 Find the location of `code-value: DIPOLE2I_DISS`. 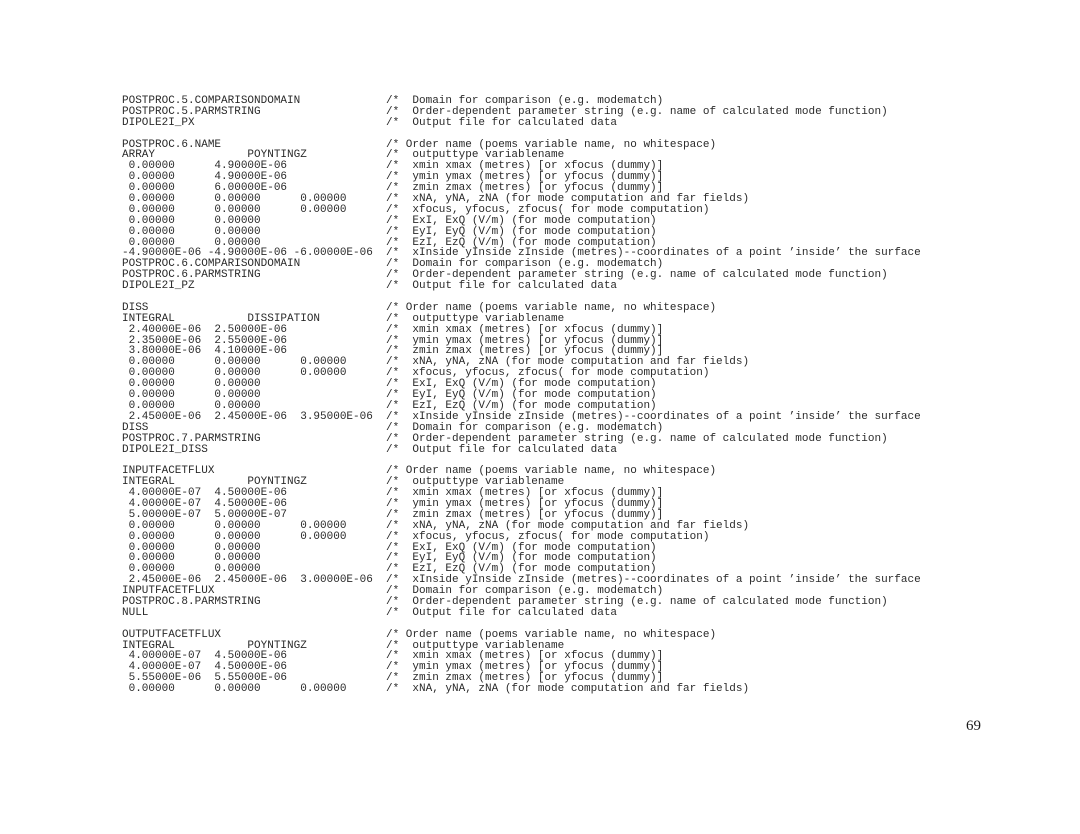

code-value: DIPOLE2I_DISS is located at coordinates (165, 449).